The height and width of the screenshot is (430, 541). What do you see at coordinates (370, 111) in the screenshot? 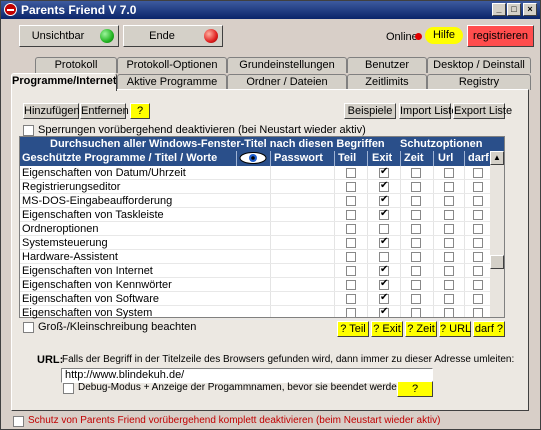
I see `beispiele-button: Beispiele` at bounding box center [370, 111].